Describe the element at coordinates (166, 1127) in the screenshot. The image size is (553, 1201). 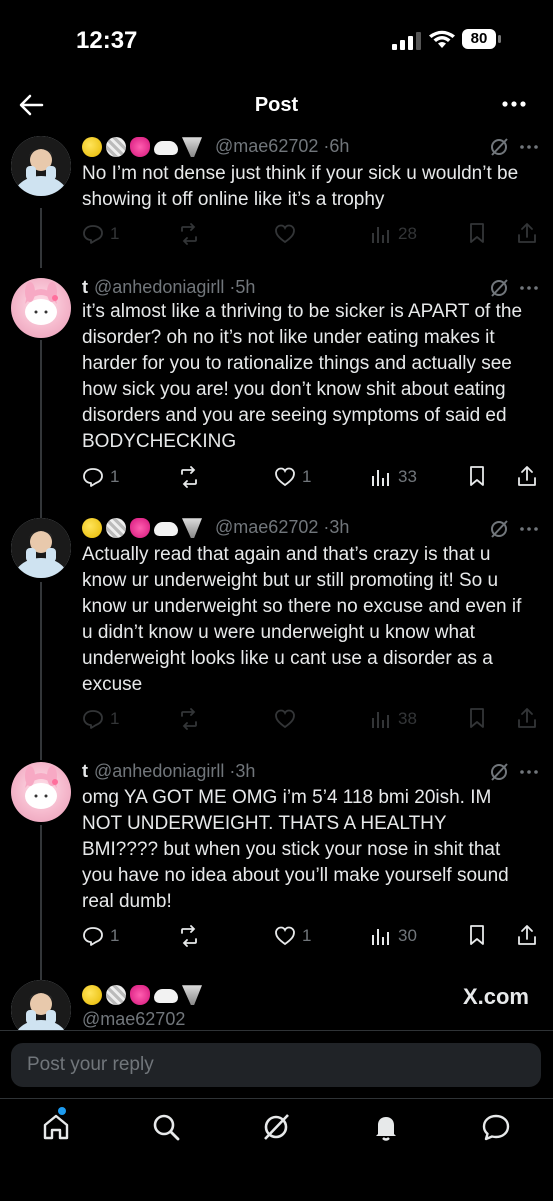
I see `tab-search` at that location.